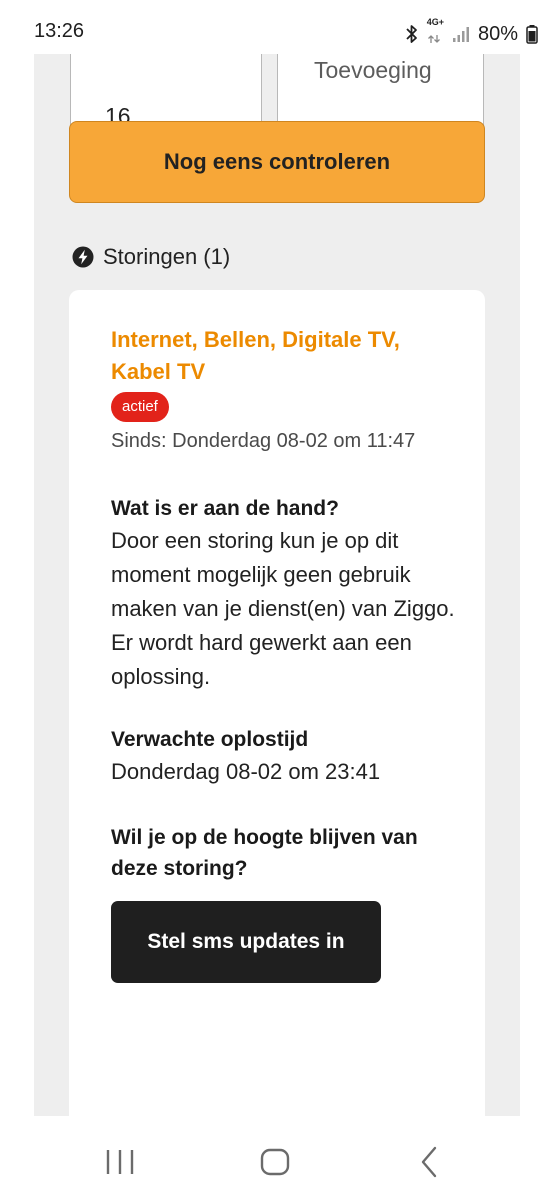 This screenshot has height=1200, width=554. Describe the element at coordinates (411, 34) in the screenshot. I see `bluetooth-icon` at that location.